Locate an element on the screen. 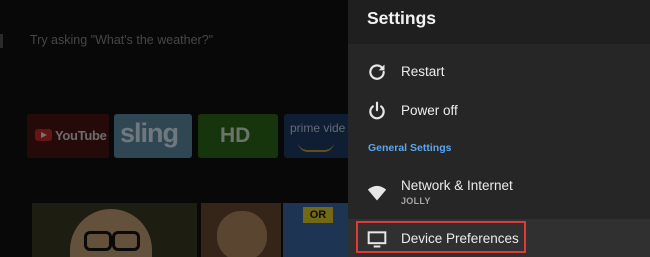 The width and height of the screenshot is (650, 257). restart-icon is located at coordinates (377, 72).